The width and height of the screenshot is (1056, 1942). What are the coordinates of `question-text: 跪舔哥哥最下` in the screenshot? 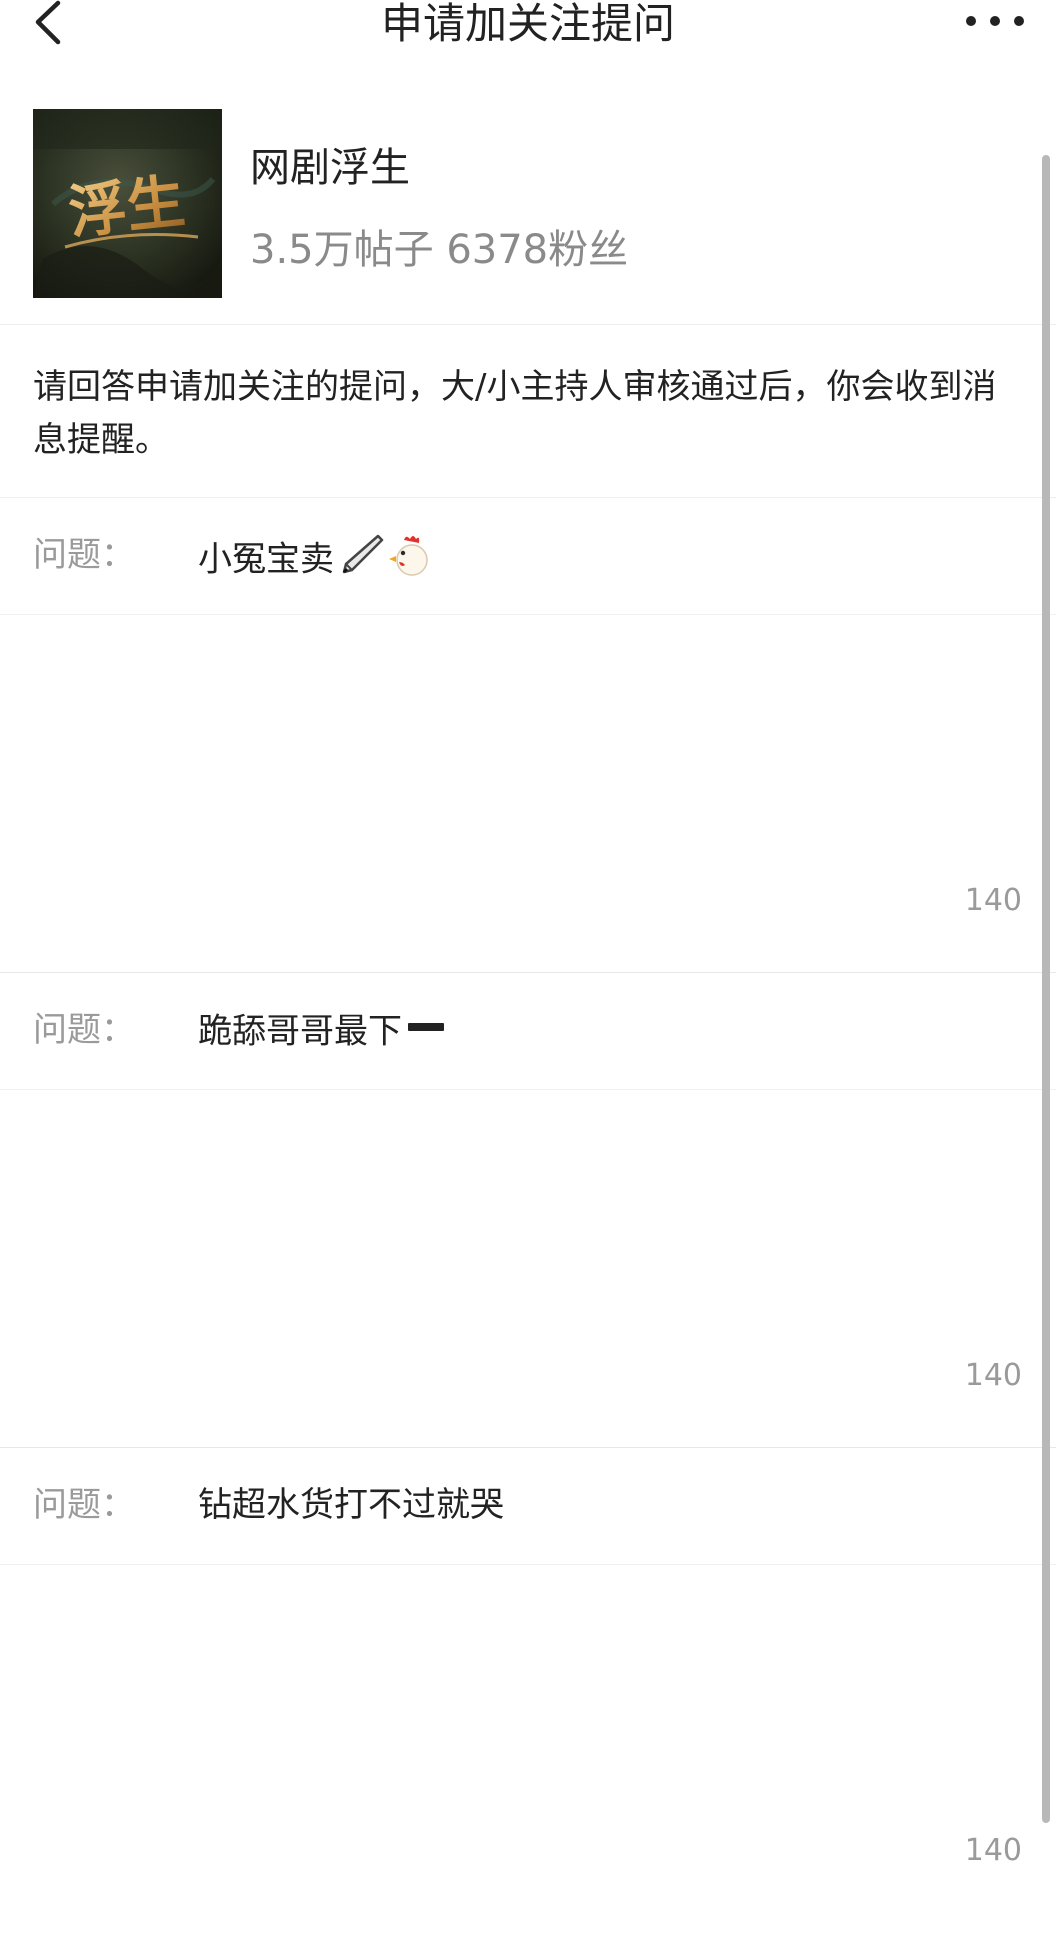 It's located at (322, 1033).